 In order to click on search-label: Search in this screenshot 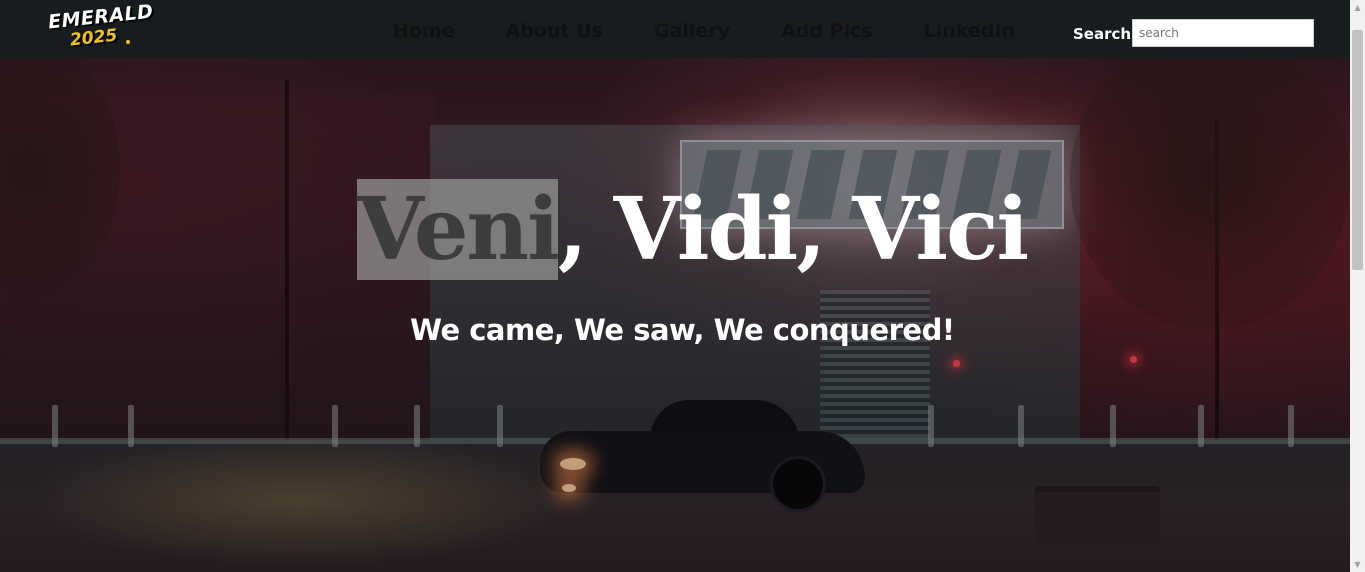, I will do `click(1102, 34)`.